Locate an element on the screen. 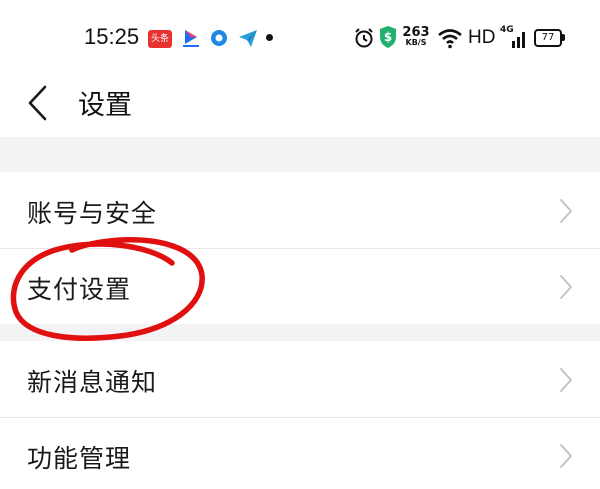 Image resolution: width=600 pixels, height=489 pixels. network-speed-unit: KB/S is located at coordinates (416, 42).